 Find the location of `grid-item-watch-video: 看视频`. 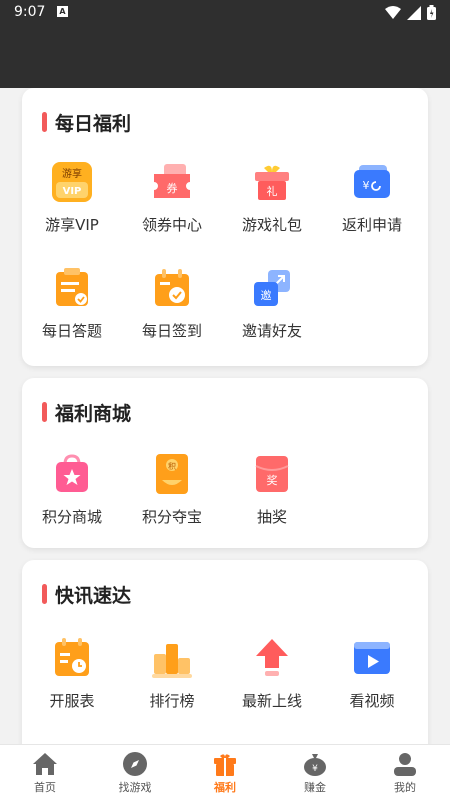

grid-item-watch-video: 看视频 is located at coordinates (372, 673).